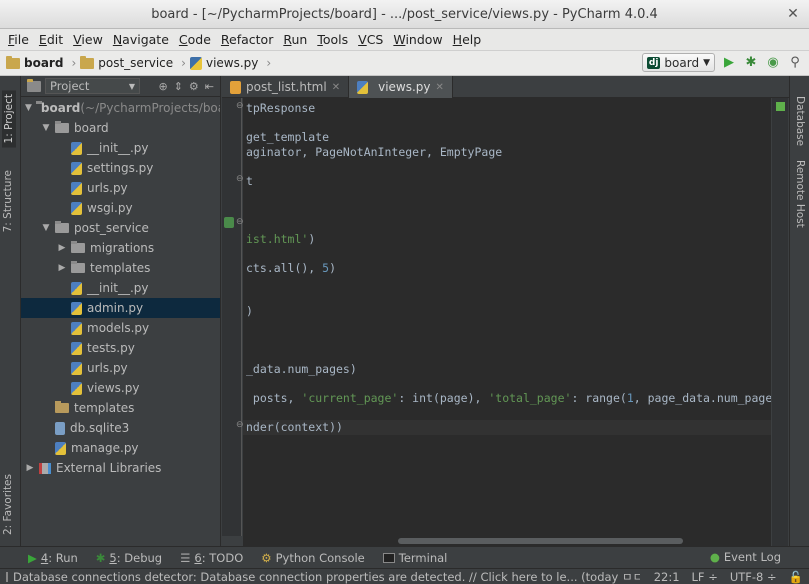 The height and width of the screenshot is (584, 809). I want to click on caret-position: 22:1, so click(667, 576).